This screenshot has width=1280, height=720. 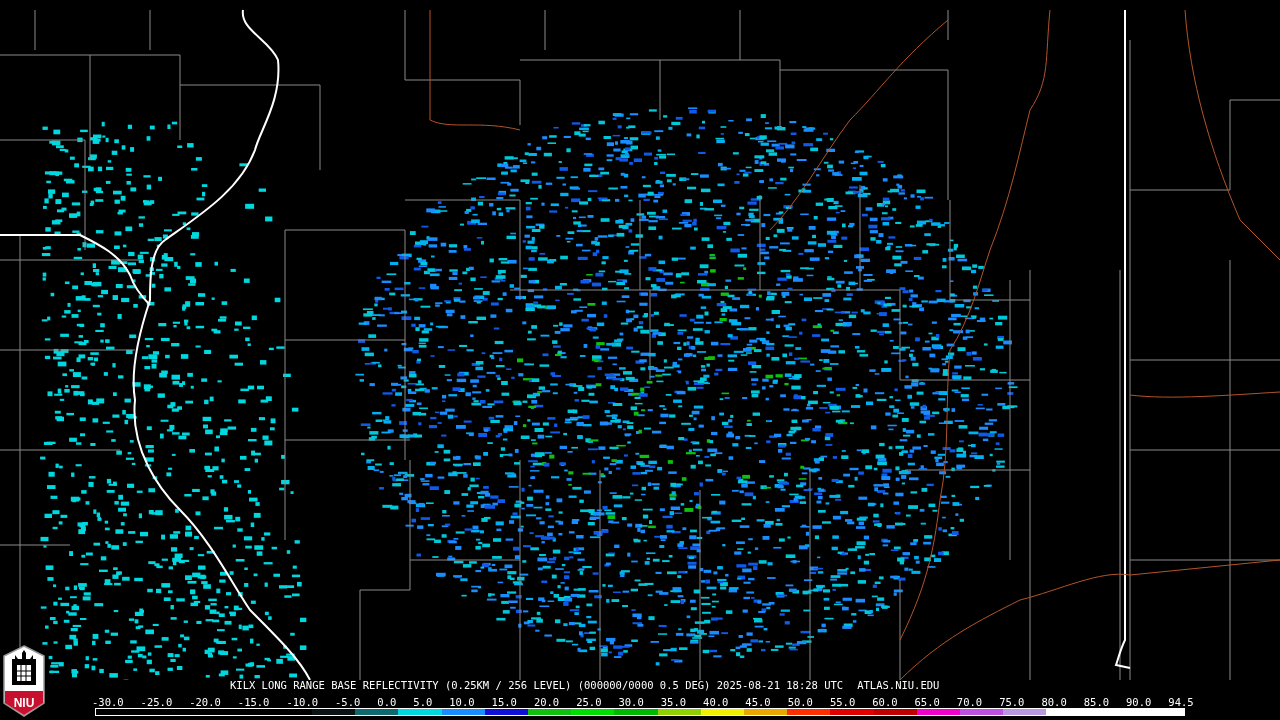 What do you see at coordinates (898, 686) in the screenshot?
I see `source-text: ATLAS.NIU.EDU` at bounding box center [898, 686].